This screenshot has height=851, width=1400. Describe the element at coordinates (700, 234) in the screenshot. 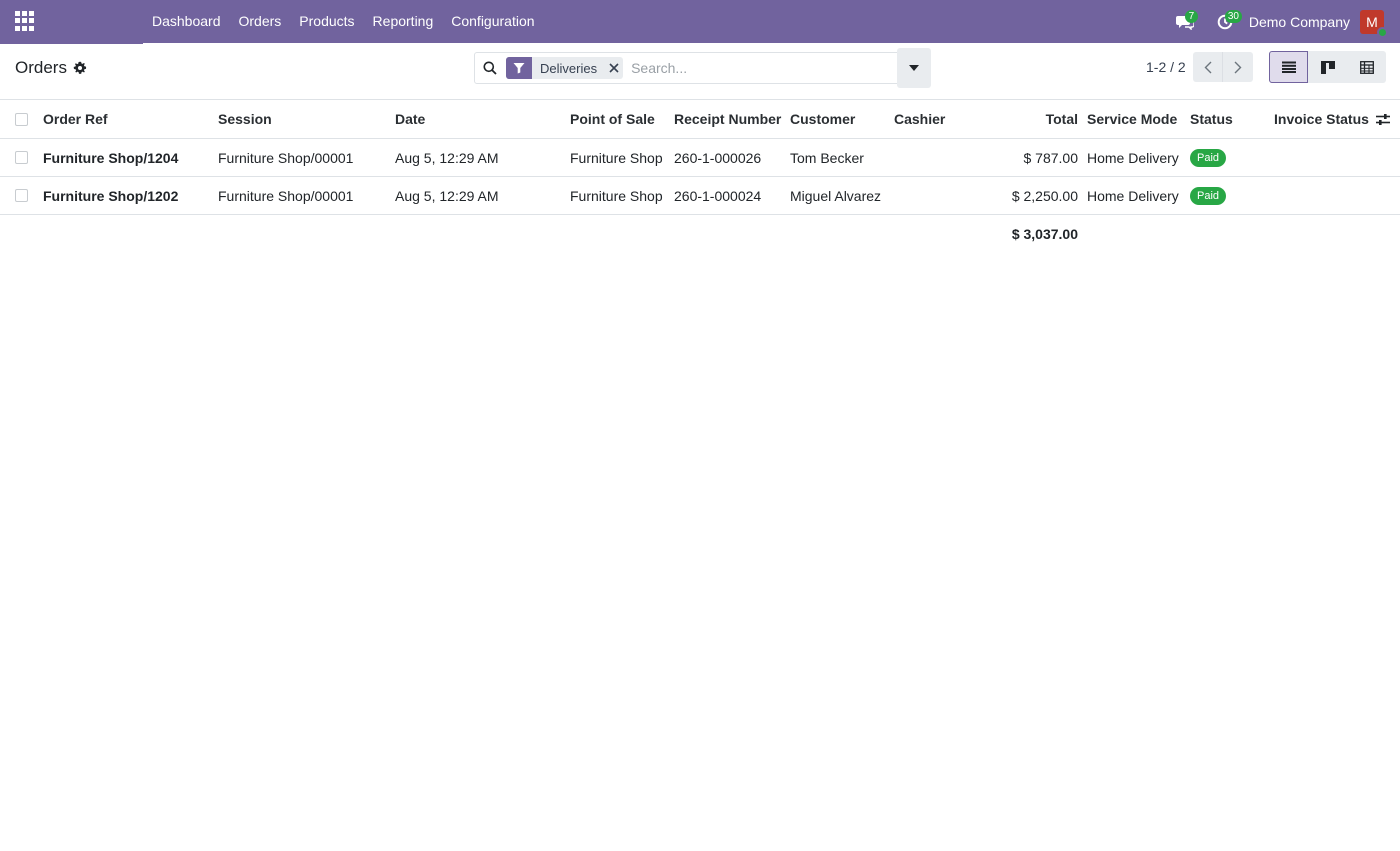

I see `totals-row: $ 3,037.00` at that location.